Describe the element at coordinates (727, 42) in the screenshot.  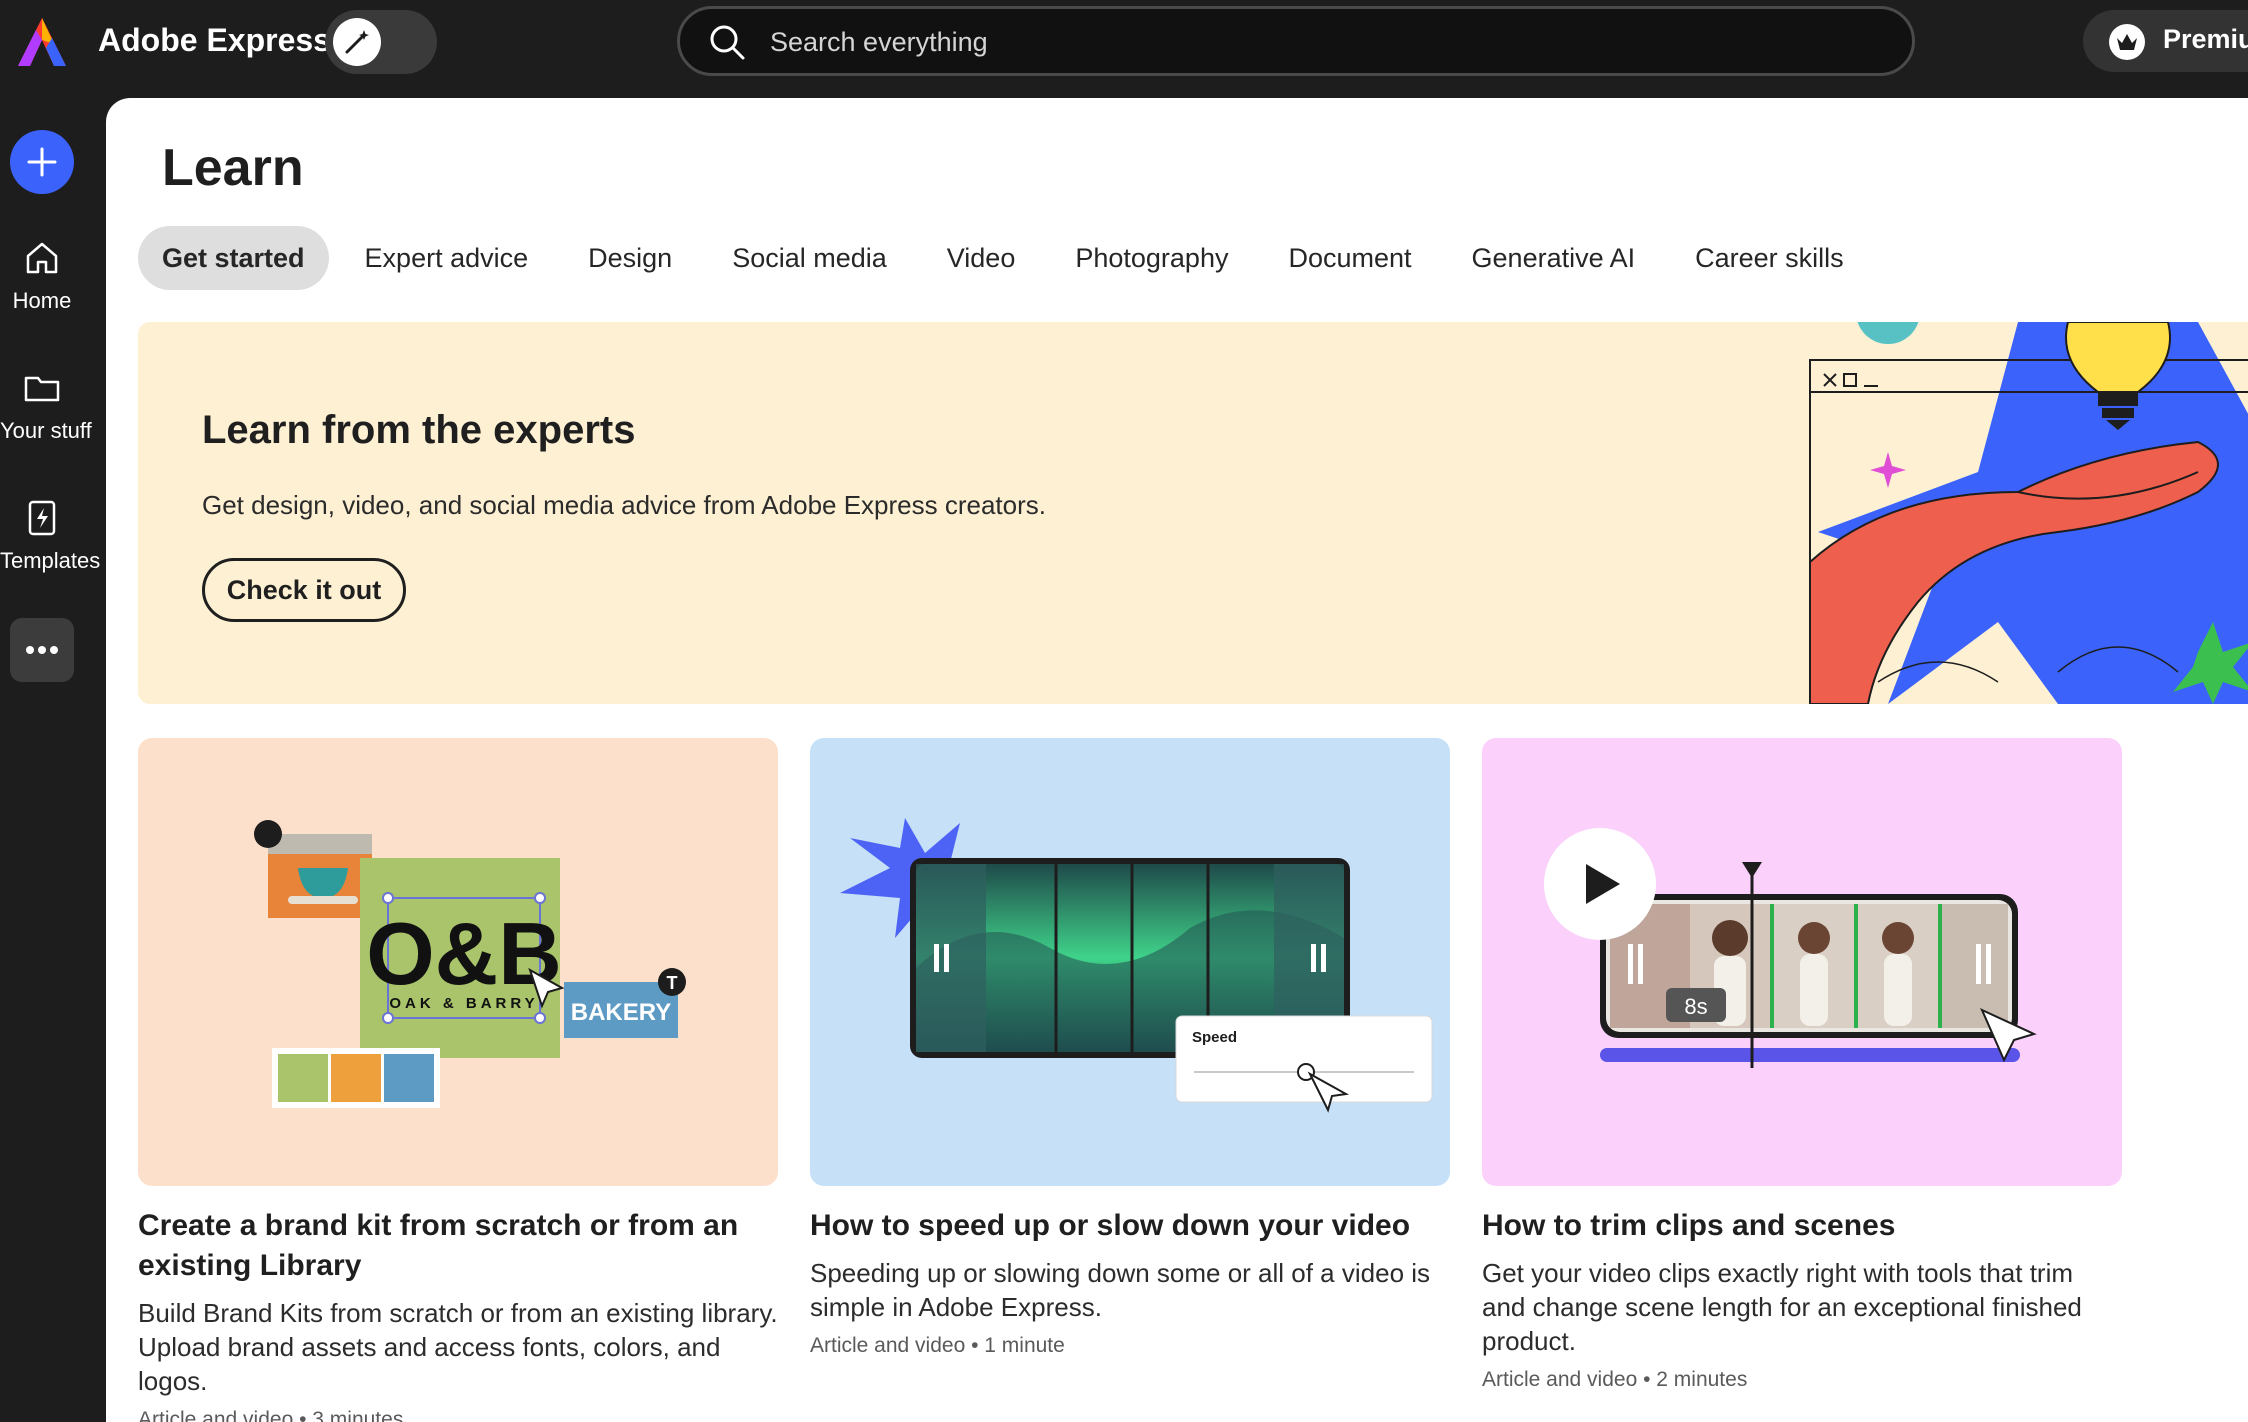
I see `search-icon` at that location.